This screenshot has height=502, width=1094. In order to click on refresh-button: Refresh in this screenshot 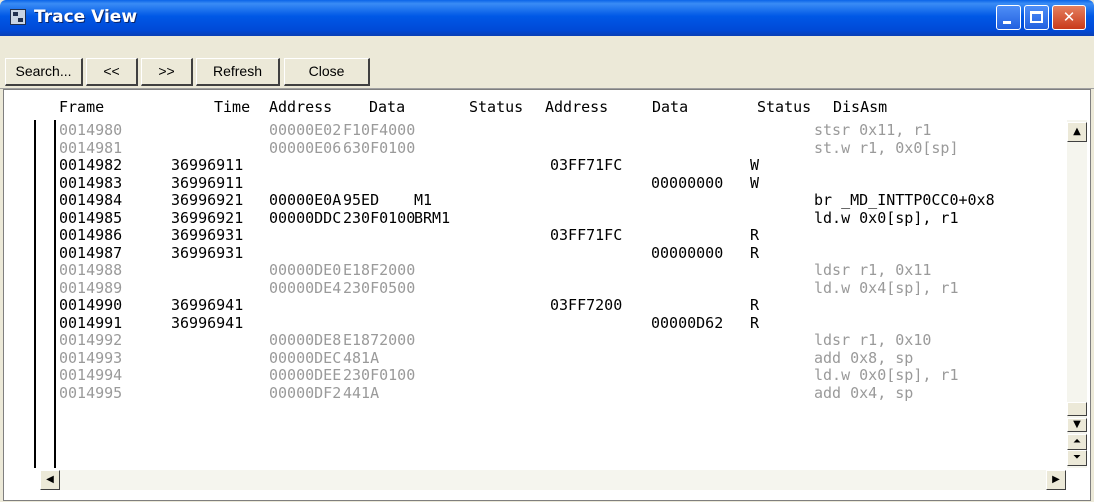, I will do `click(238, 72)`.